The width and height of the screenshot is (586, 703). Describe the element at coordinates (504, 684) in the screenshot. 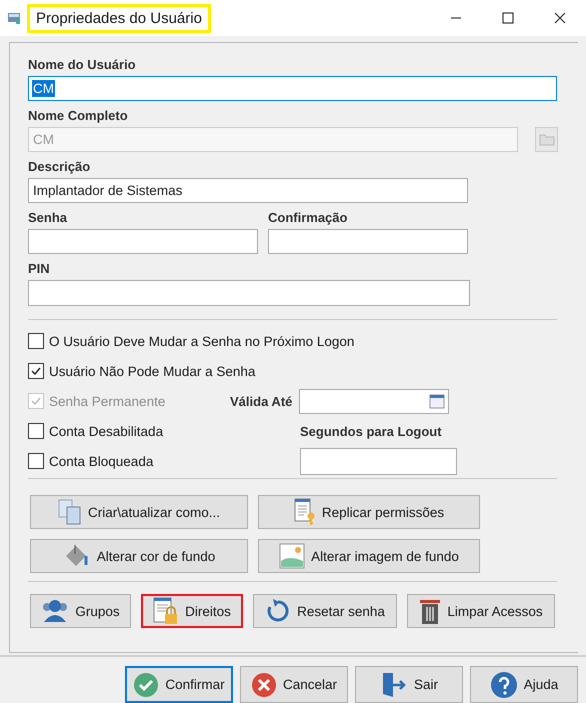

I see `help-icon` at that location.